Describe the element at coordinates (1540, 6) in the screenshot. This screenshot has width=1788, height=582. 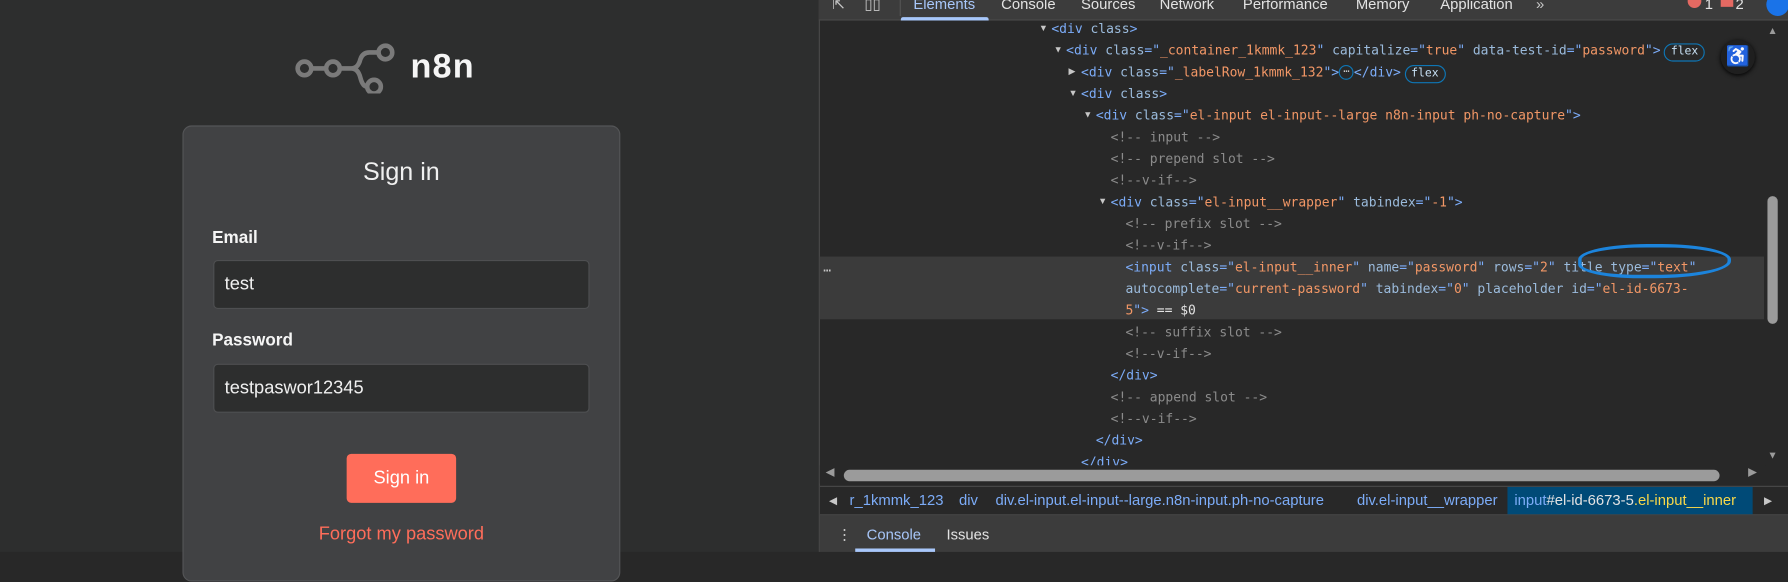
I see `more-tabs-button: »` at that location.